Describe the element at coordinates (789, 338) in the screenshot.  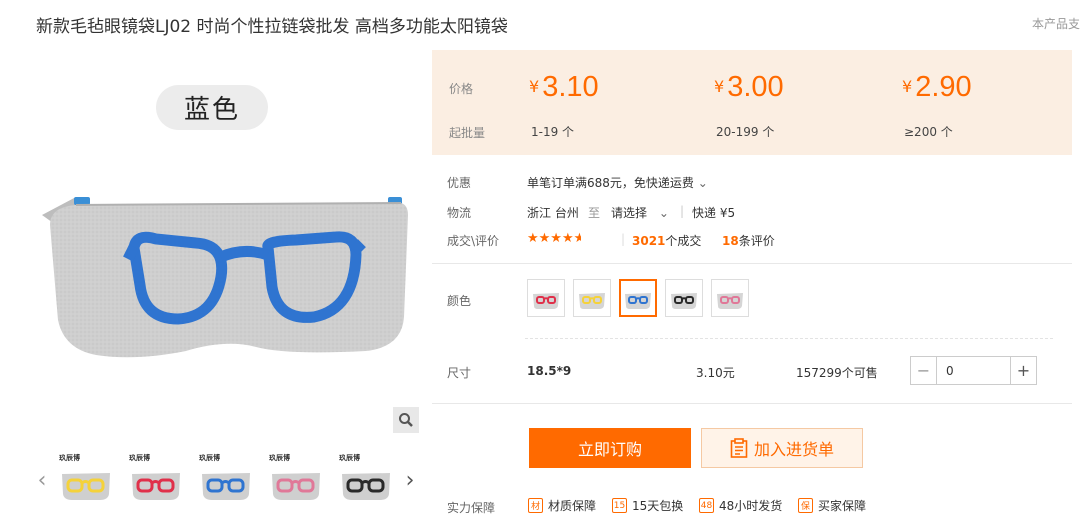
I see `dashed-divider` at that location.